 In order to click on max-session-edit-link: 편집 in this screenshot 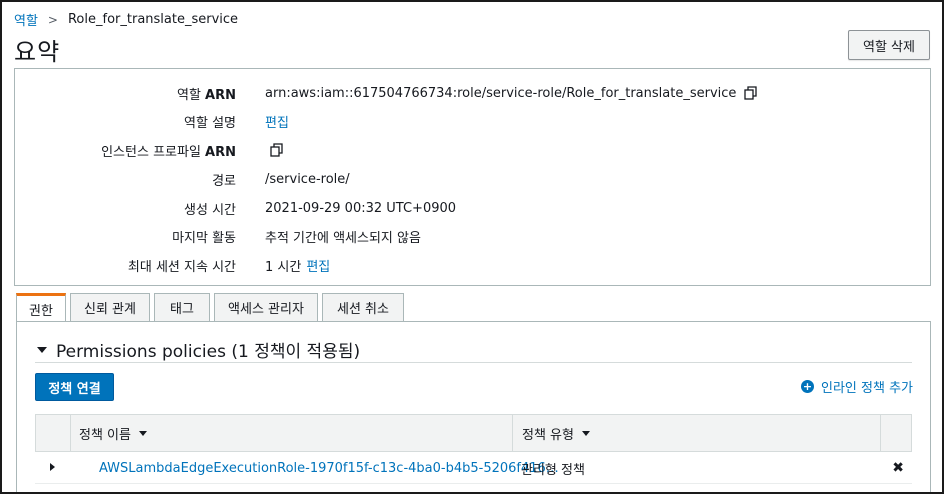, I will do `click(318, 265)`.